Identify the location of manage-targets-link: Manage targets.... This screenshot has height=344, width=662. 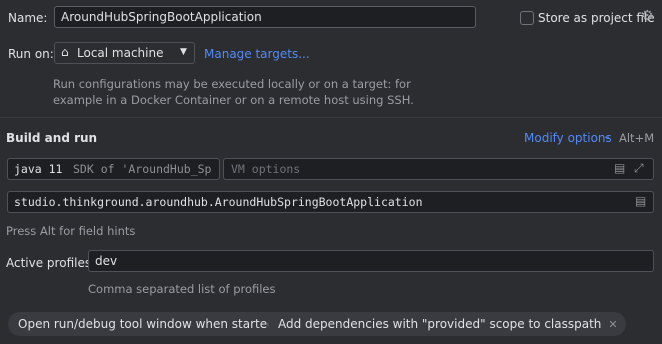
(257, 54).